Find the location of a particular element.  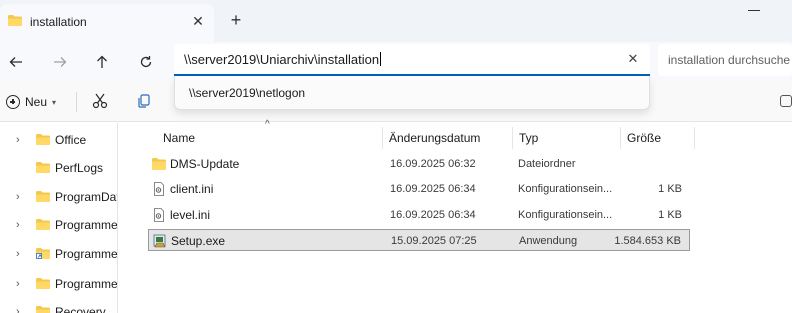

file-name: client.ini is located at coordinates (192, 189).